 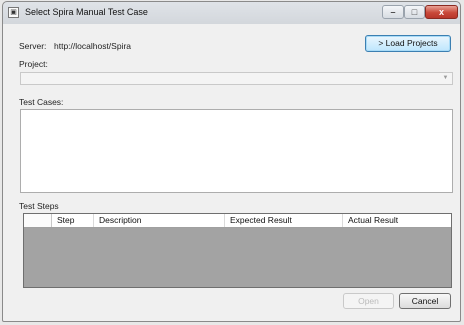 I want to click on column-header-step: Step, so click(x=73, y=220).